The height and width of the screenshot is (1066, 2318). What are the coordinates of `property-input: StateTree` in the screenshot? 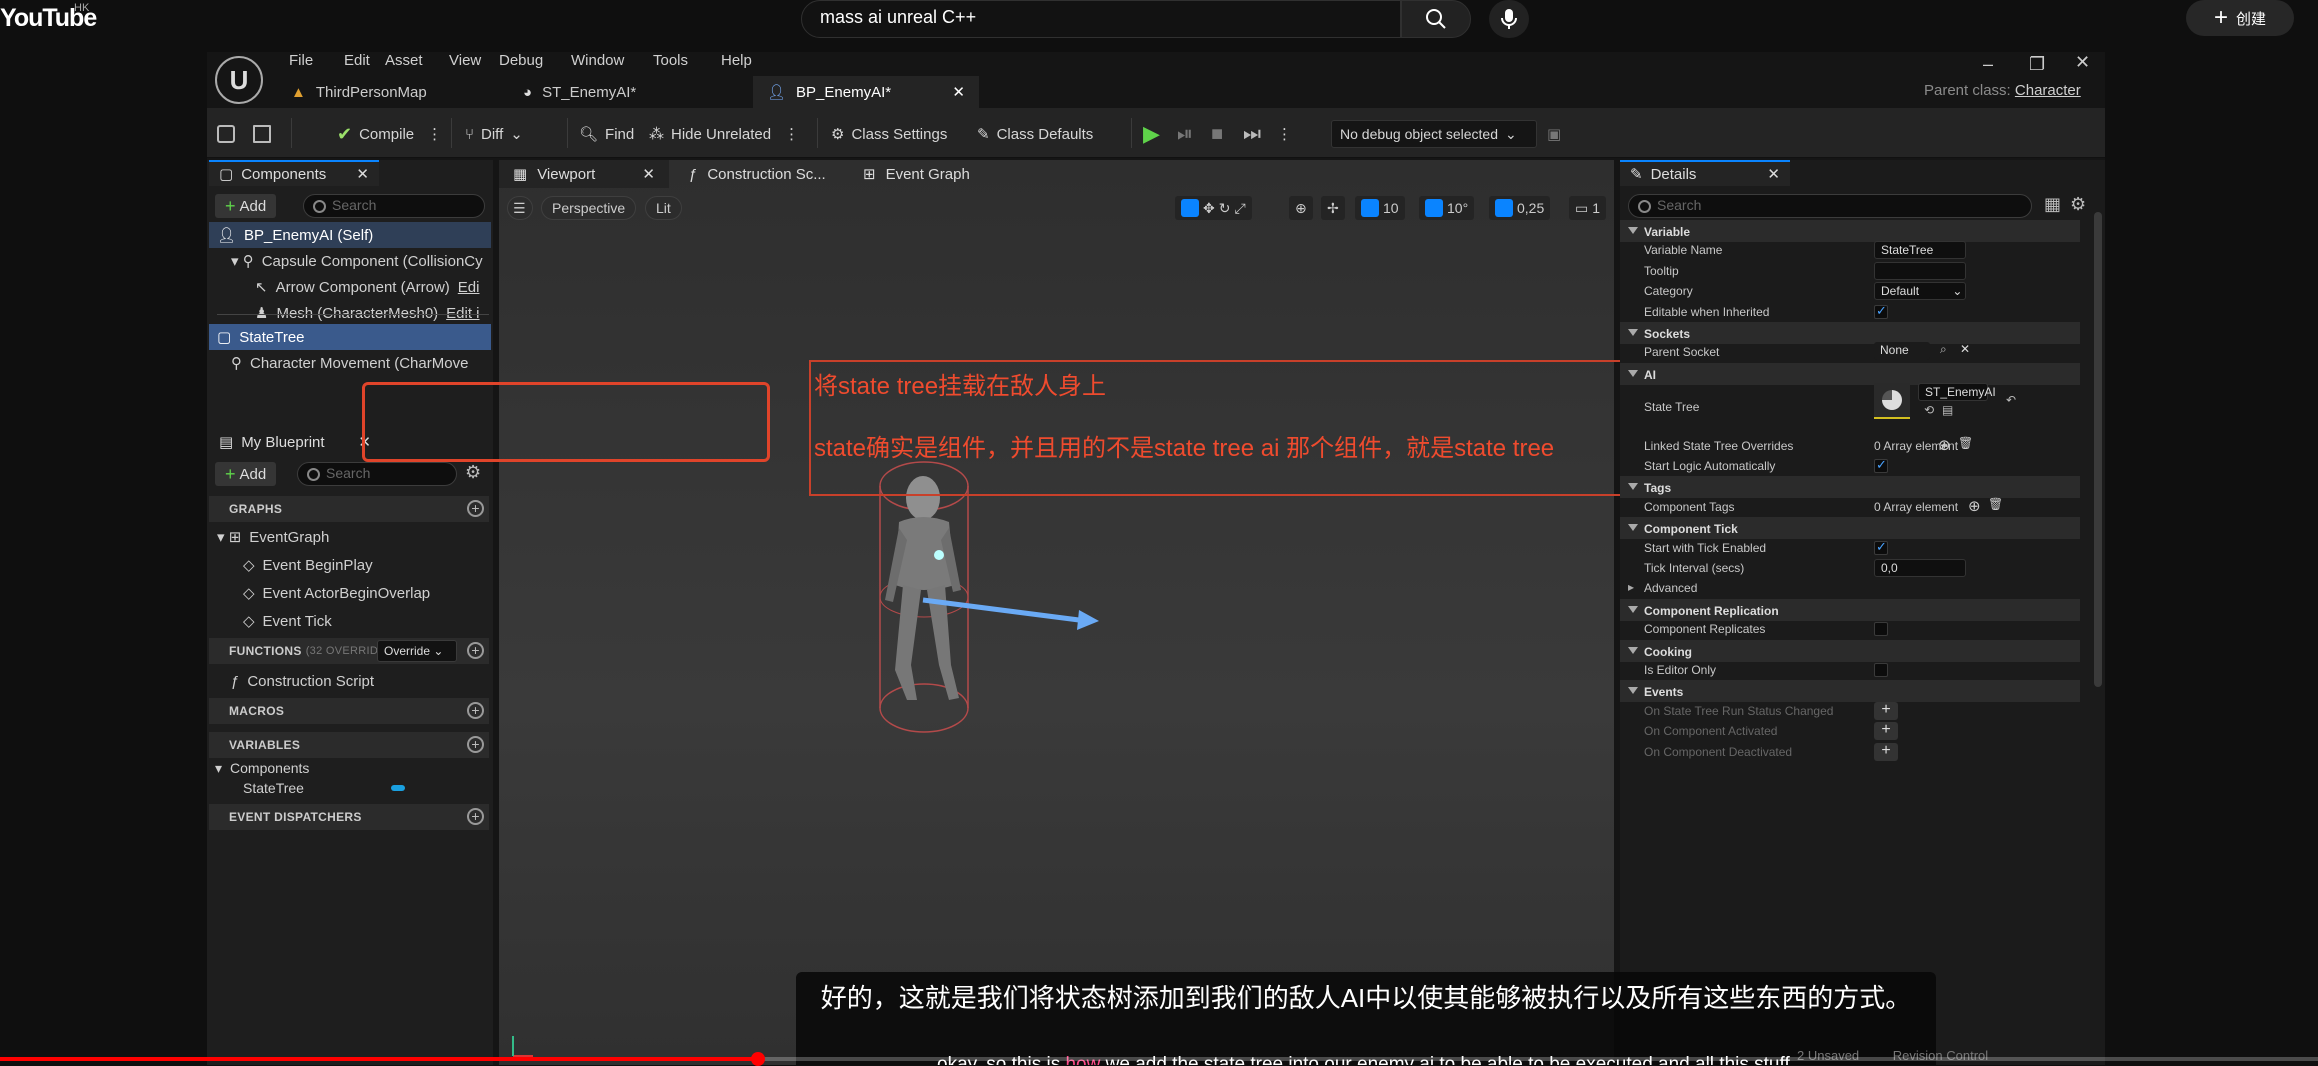 It's located at (1920, 250).